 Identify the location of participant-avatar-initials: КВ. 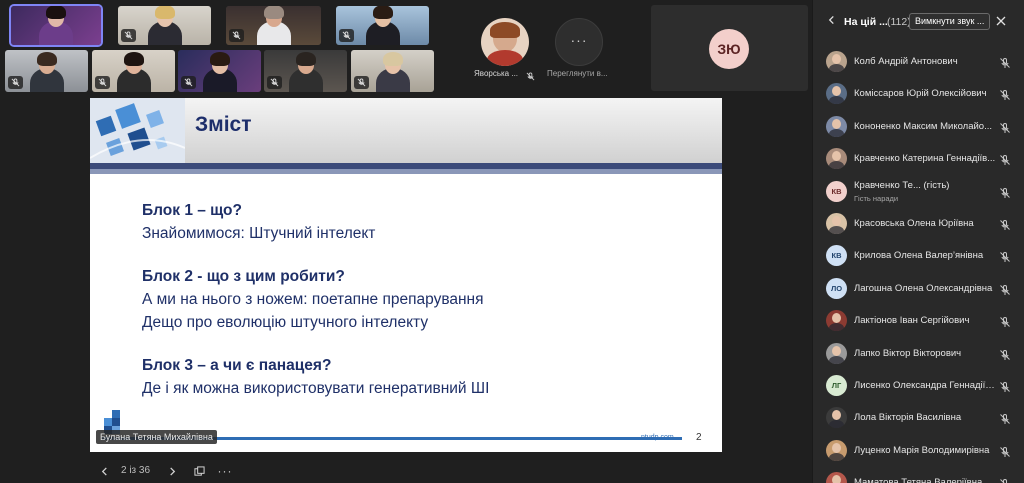
(836, 256).